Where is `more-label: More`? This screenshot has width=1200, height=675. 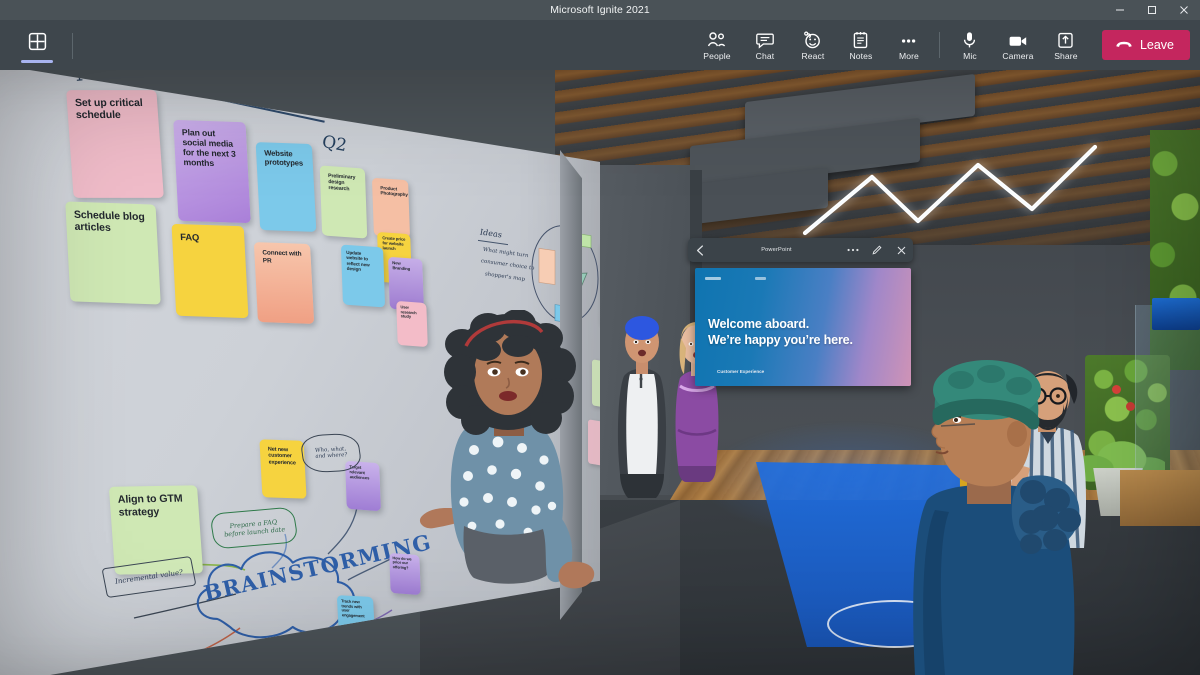 more-label: More is located at coordinates (908, 55).